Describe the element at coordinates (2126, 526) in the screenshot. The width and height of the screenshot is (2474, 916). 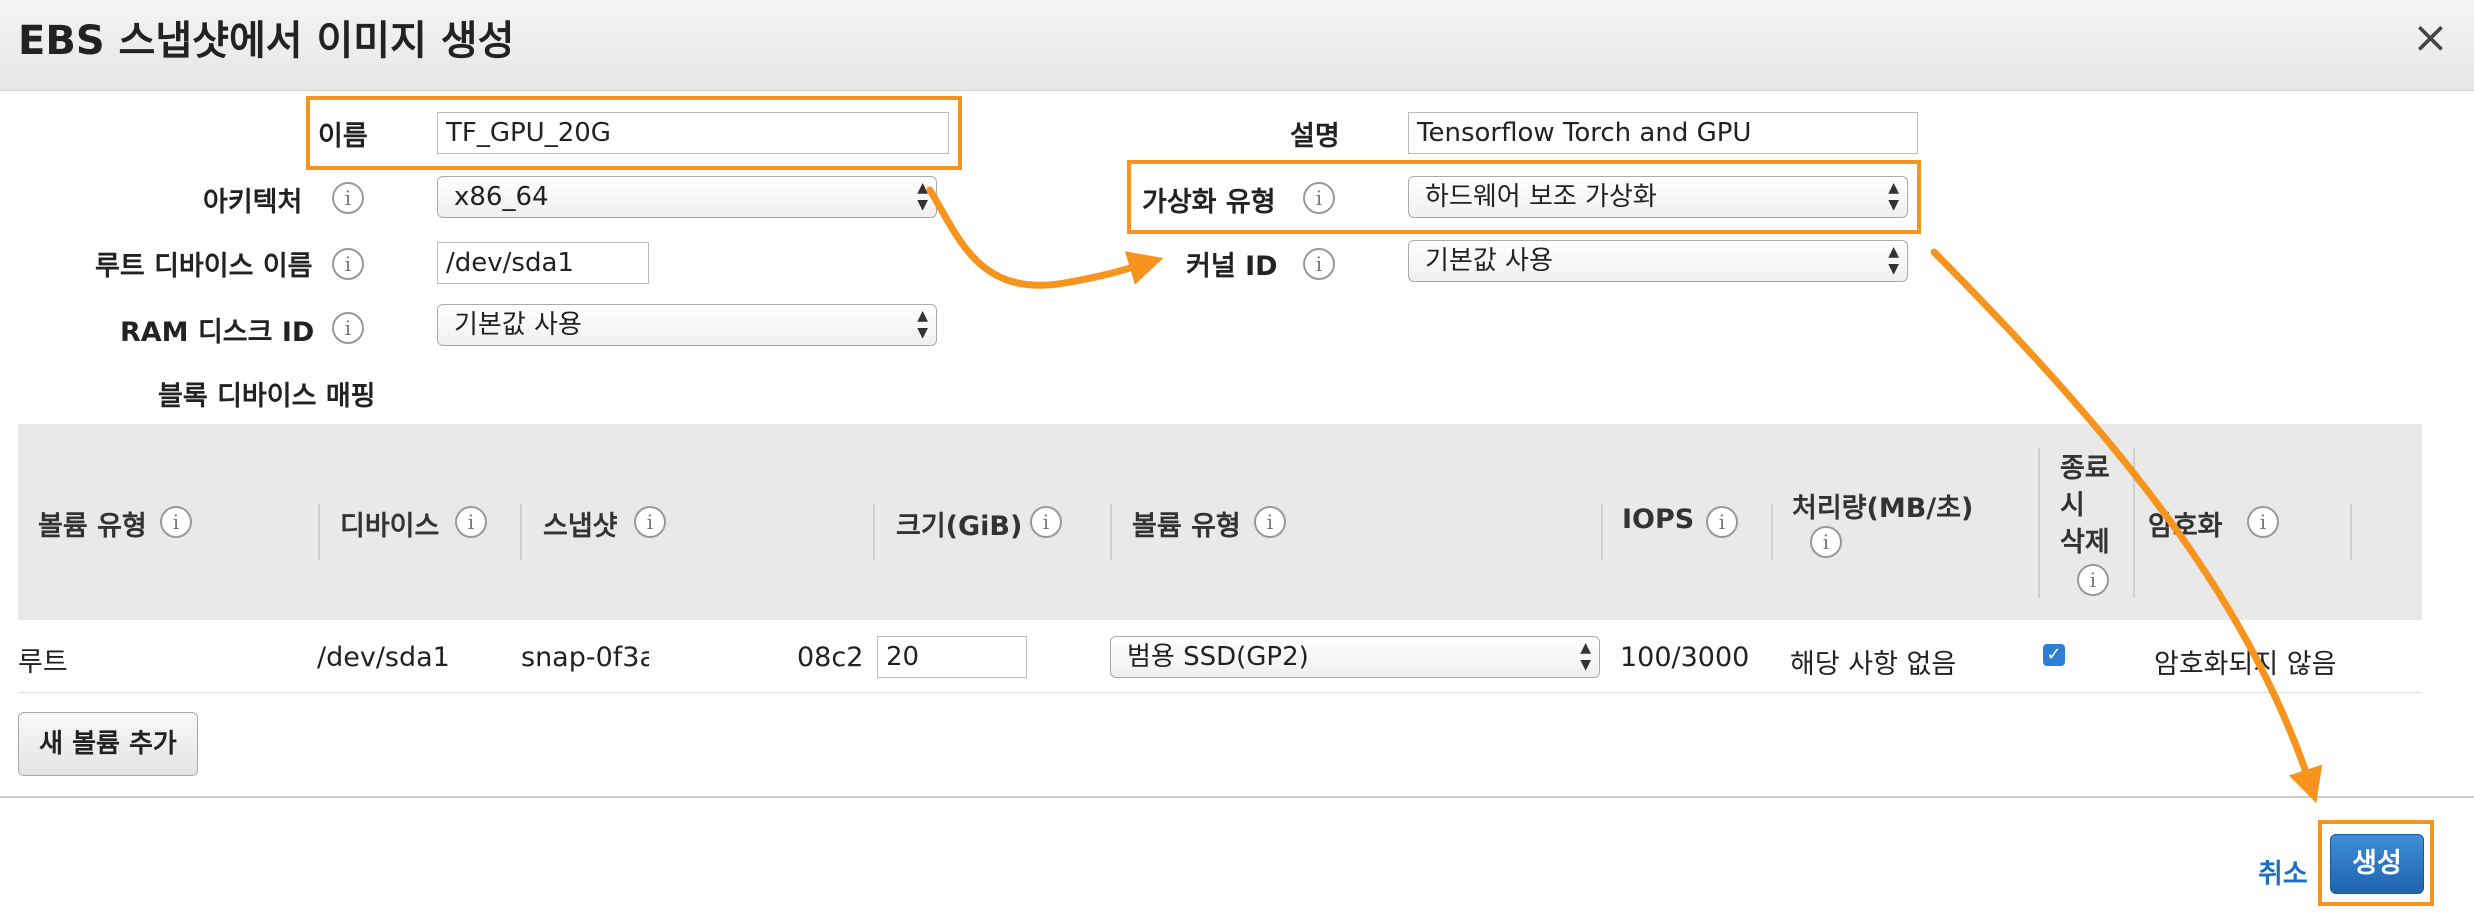
I see `arrow-to-create` at that location.